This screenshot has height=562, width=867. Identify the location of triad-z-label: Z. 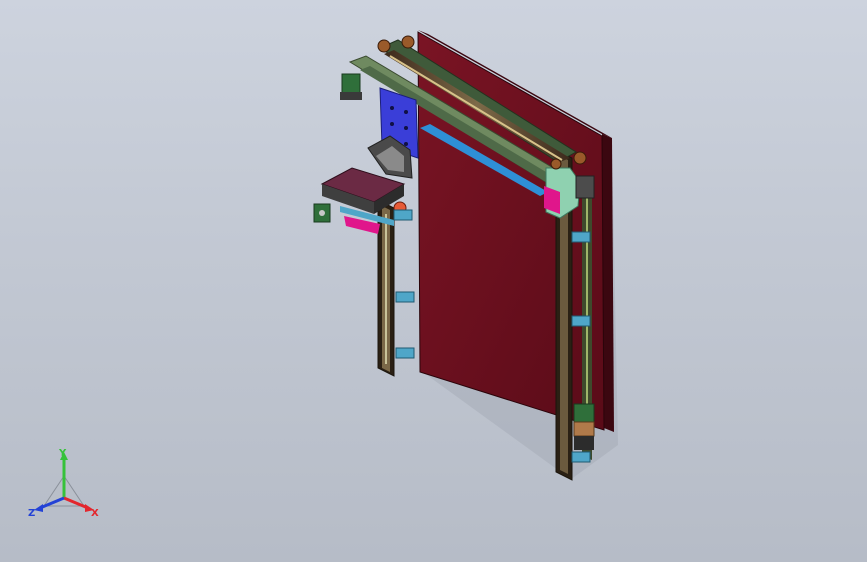
(31, 513).